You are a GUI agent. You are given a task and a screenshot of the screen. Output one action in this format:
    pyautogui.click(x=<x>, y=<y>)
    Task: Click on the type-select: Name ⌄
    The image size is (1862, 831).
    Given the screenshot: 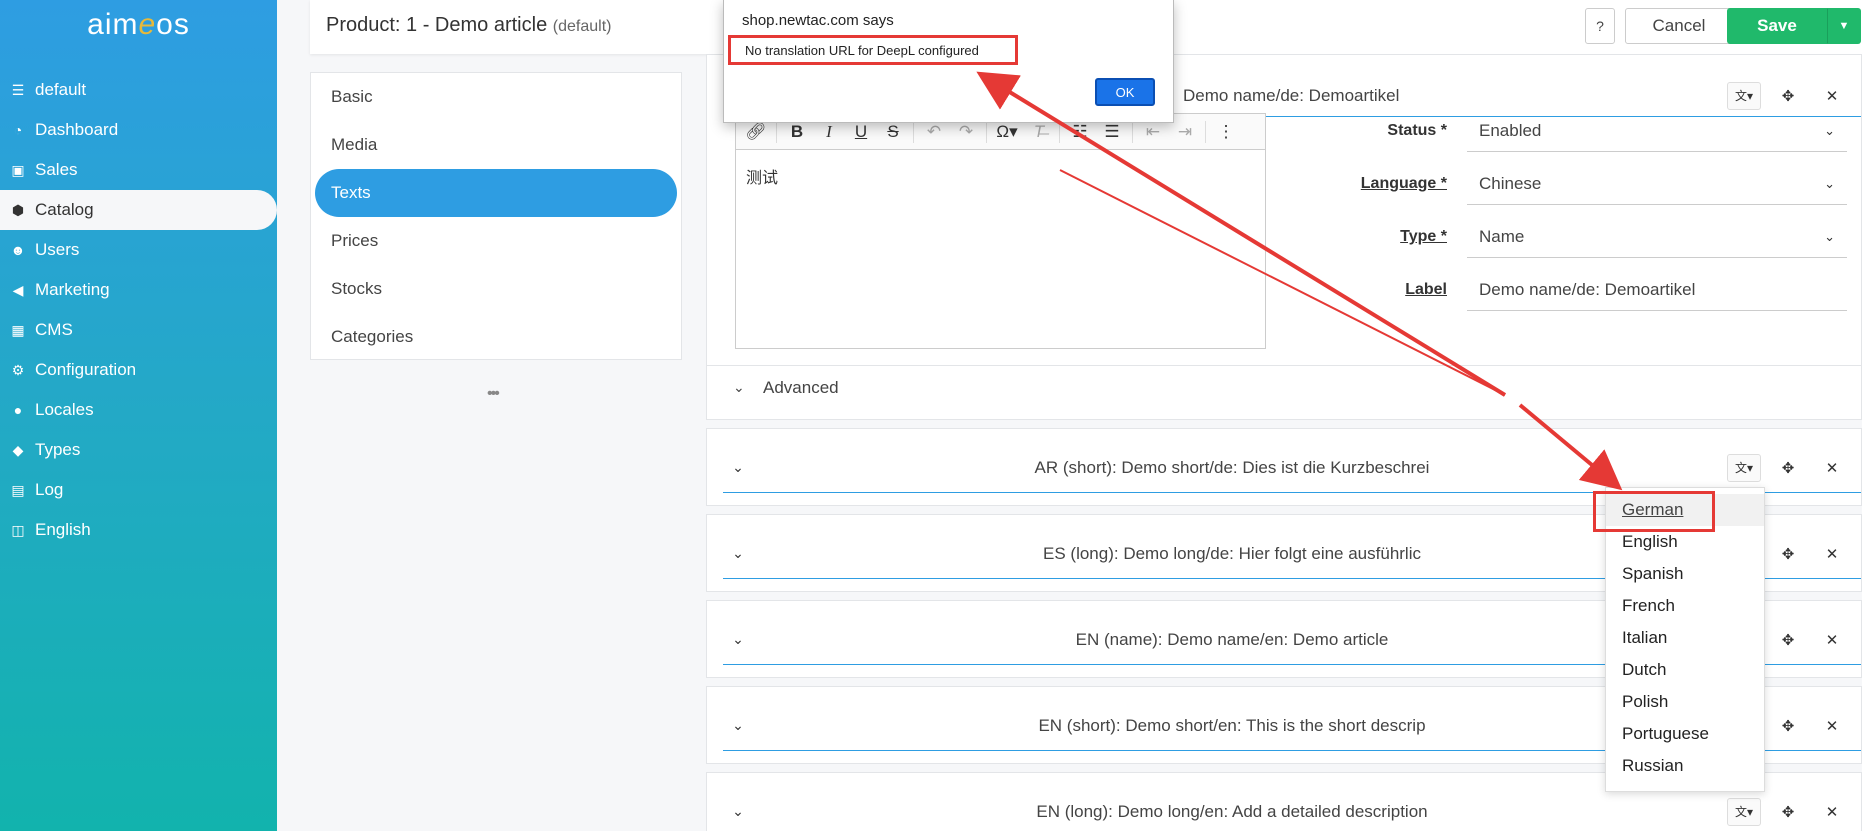 What is the action you would take?
    pyautogui.click(x=1657, y=237)
    